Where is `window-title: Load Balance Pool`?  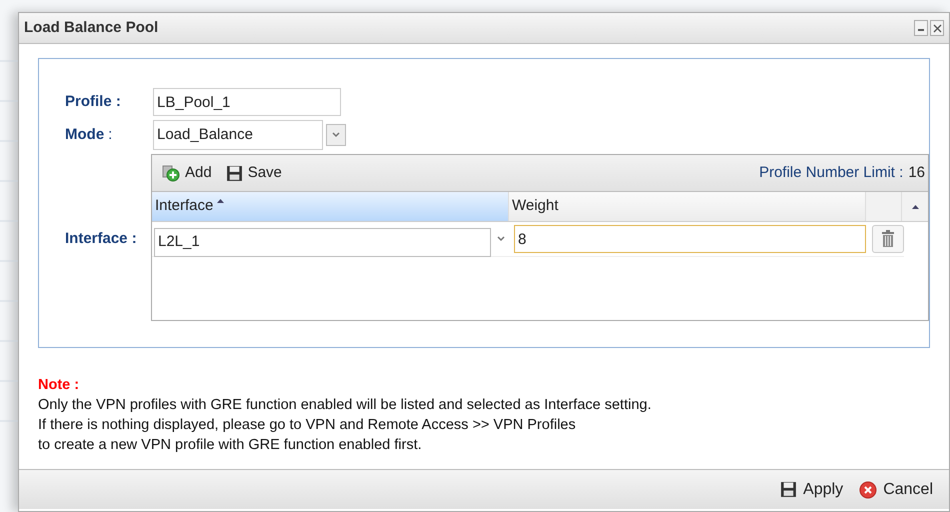 window-title: Load Balance Pool is located at coordinates (91, 28).